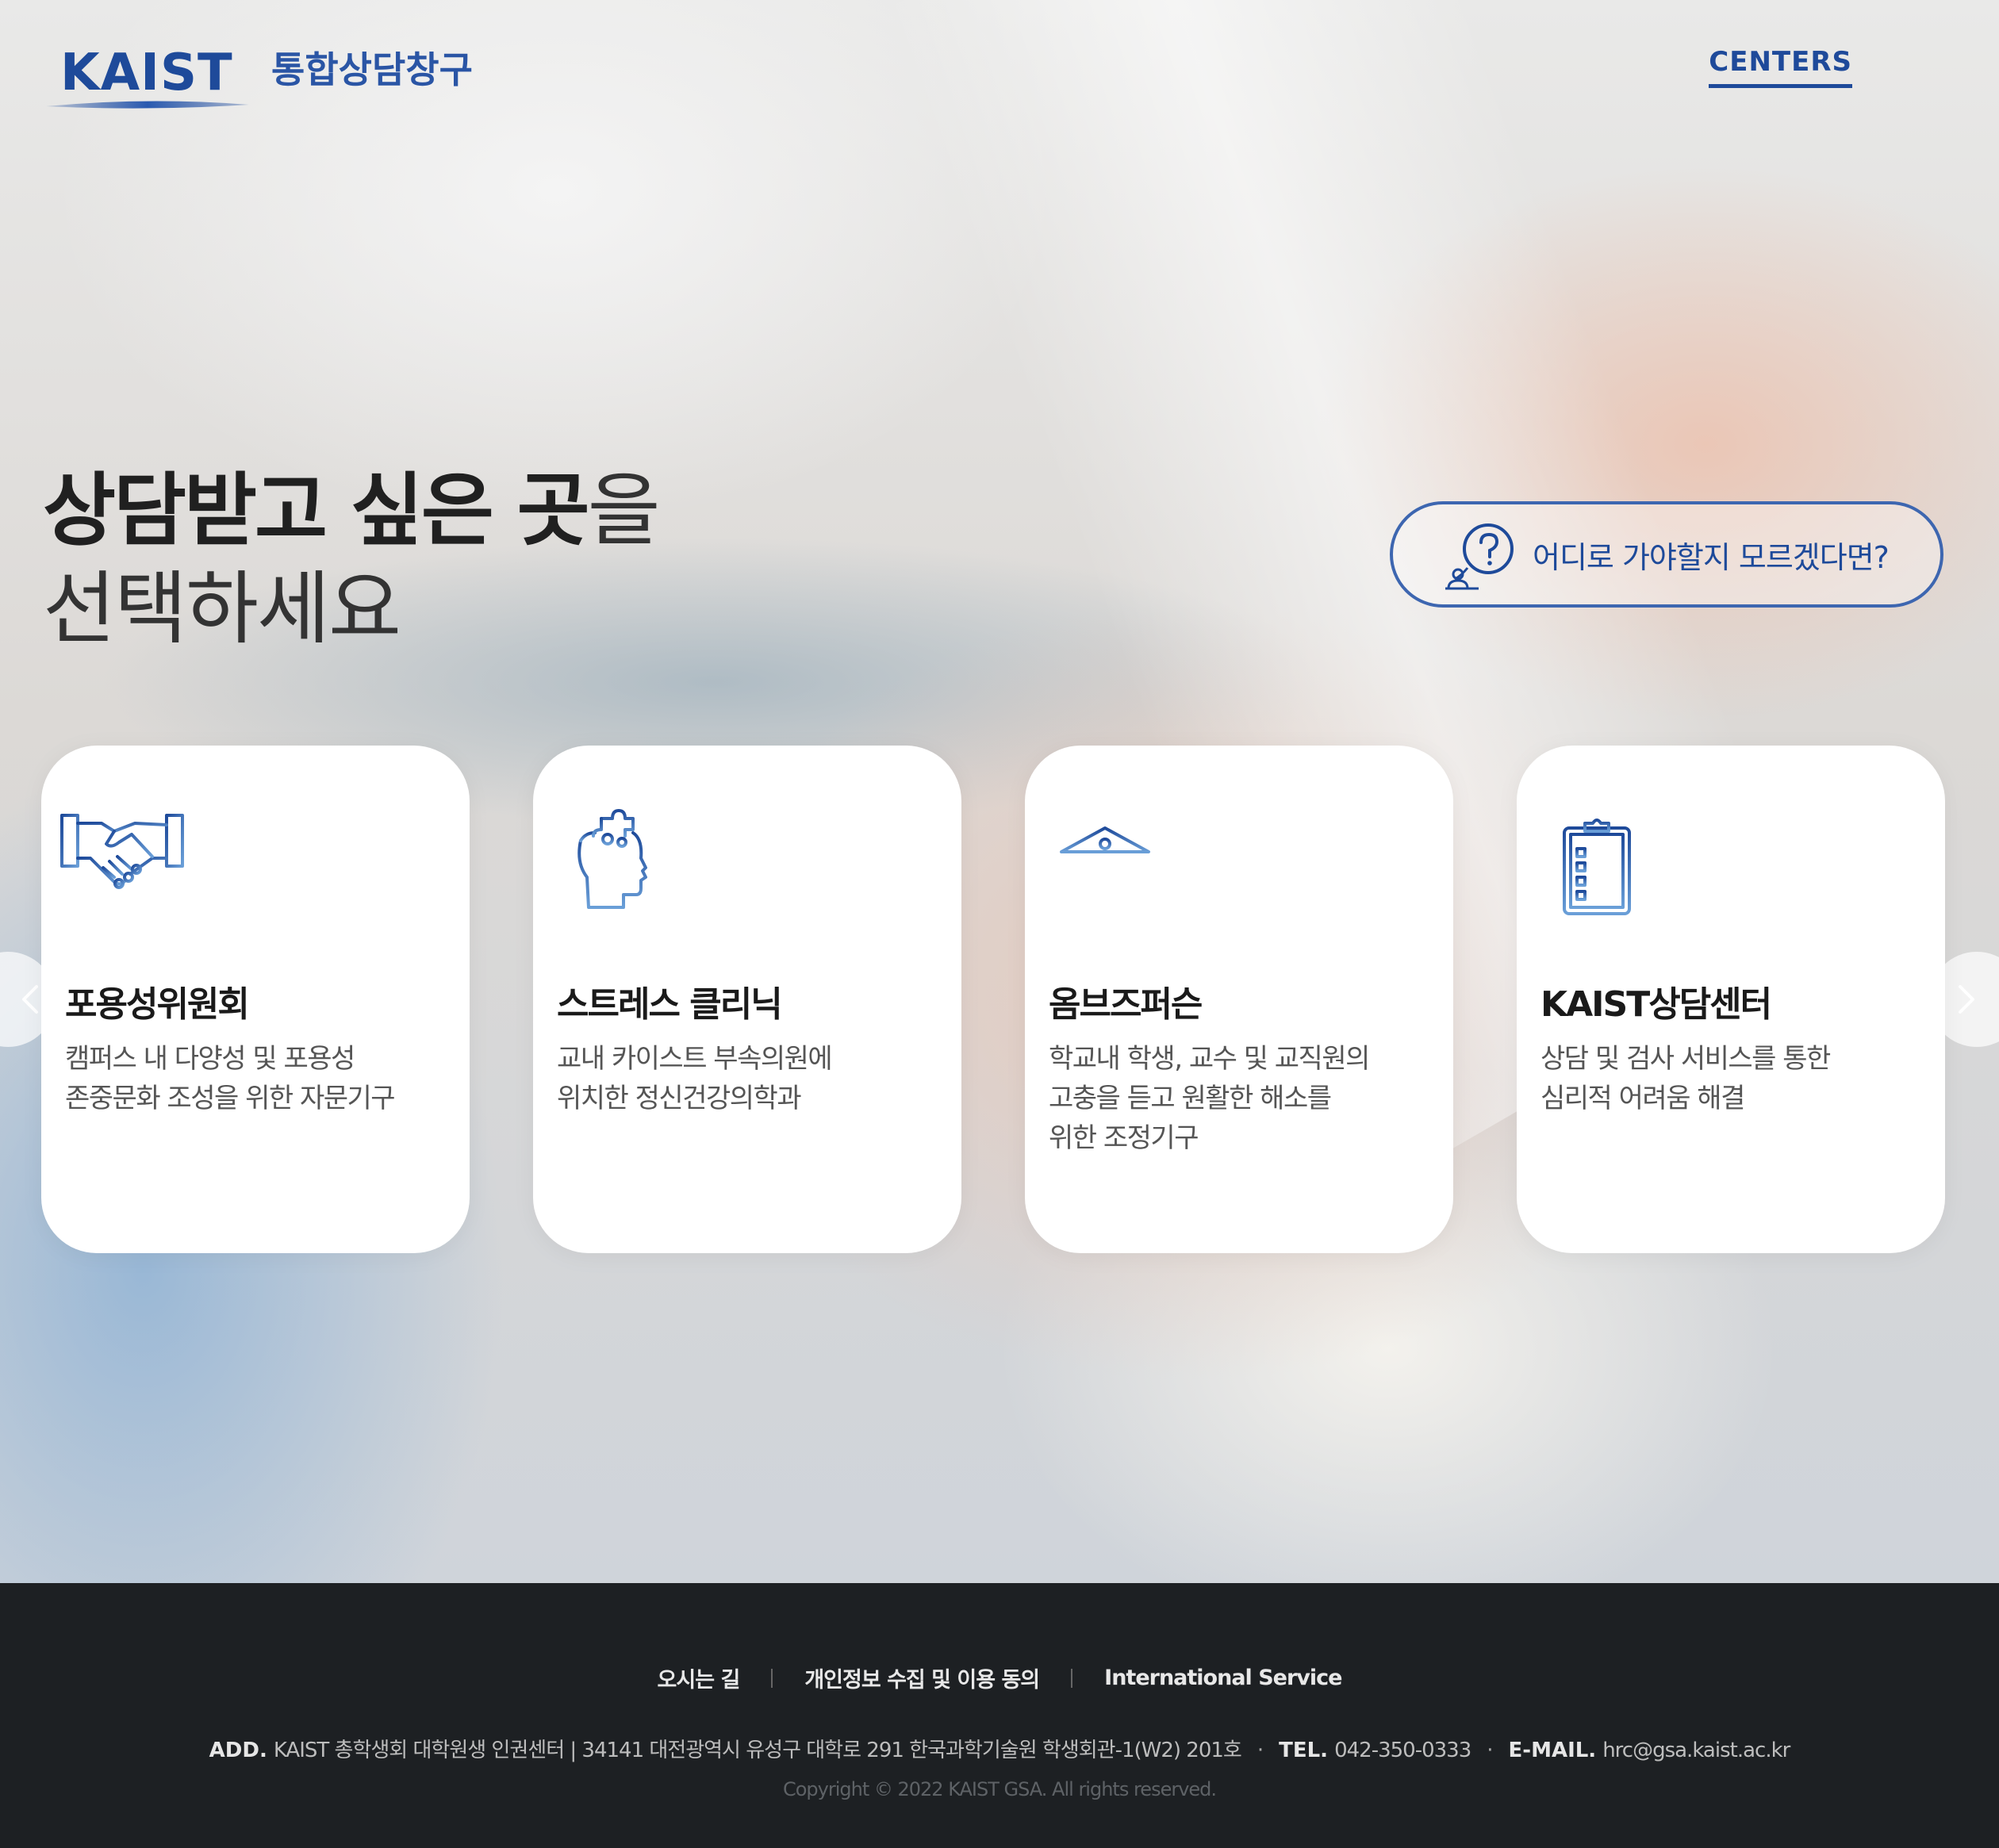 The image size is (1999, 1848). Describe the element at coordinates (624, 510) in the screenshot. I see `headline-particle: 을` at that location.